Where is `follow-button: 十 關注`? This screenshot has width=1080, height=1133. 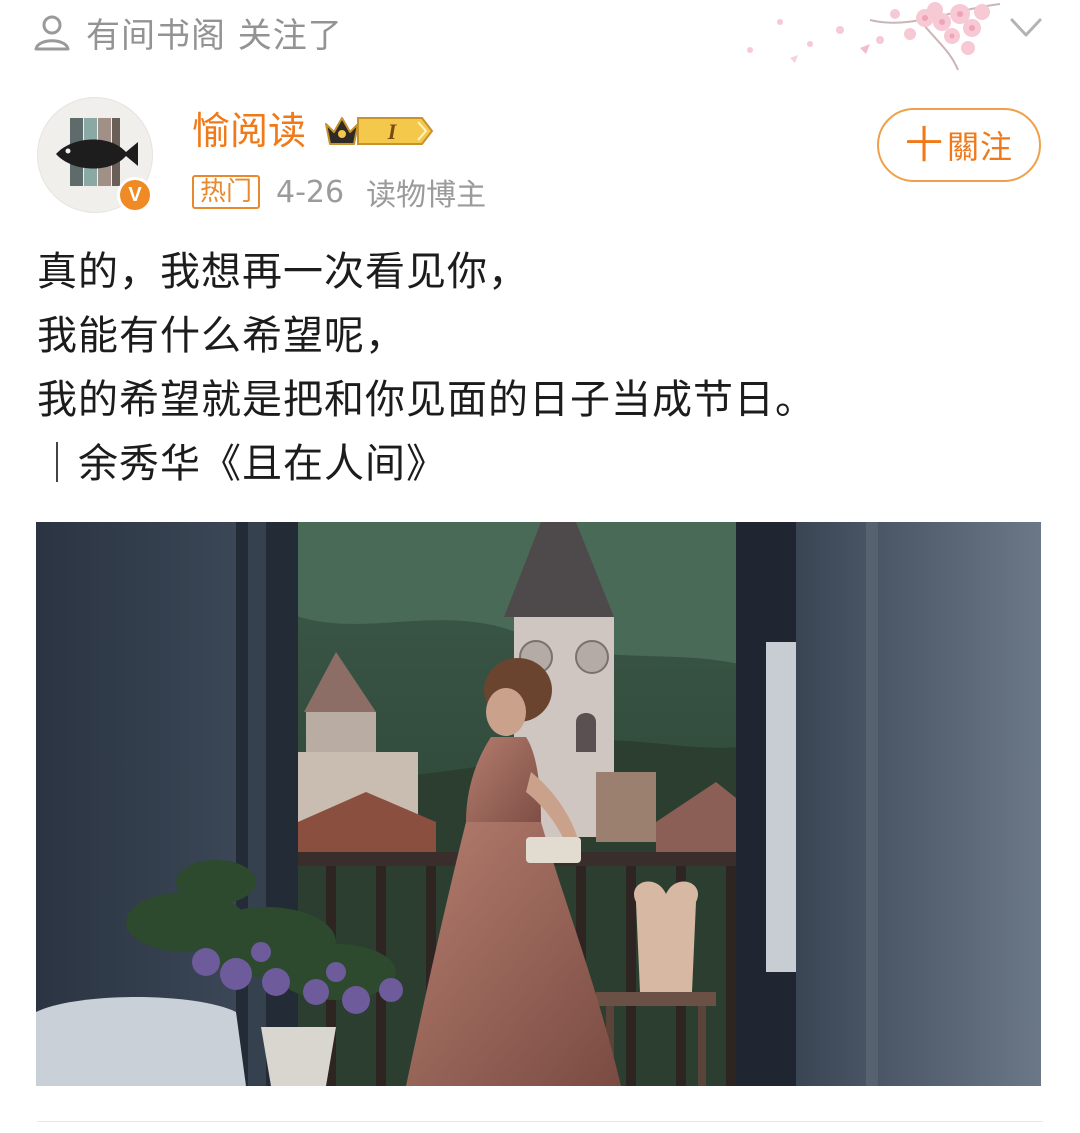 follow-button: 十 關注 is located at coordinates (959, 145).